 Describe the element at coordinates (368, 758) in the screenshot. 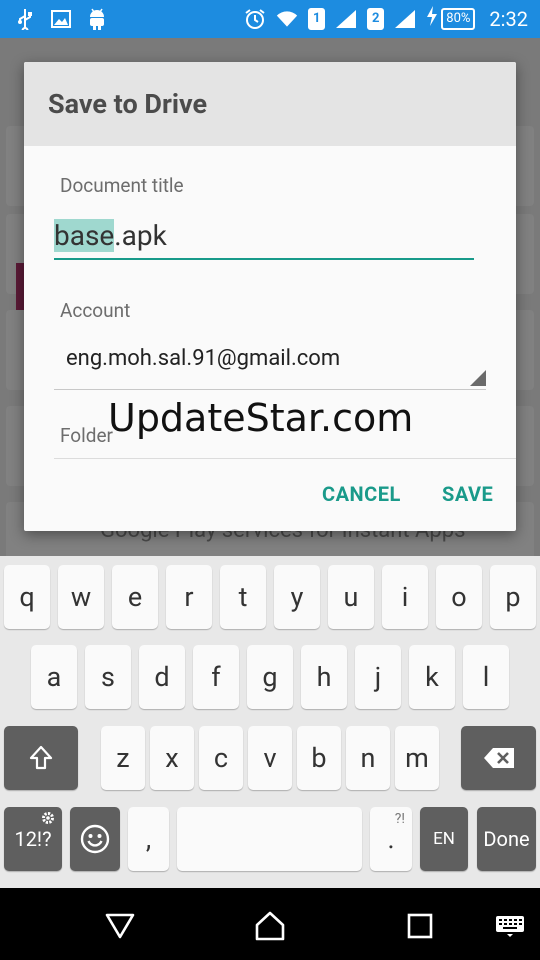

I see `key-n: n` at that location.